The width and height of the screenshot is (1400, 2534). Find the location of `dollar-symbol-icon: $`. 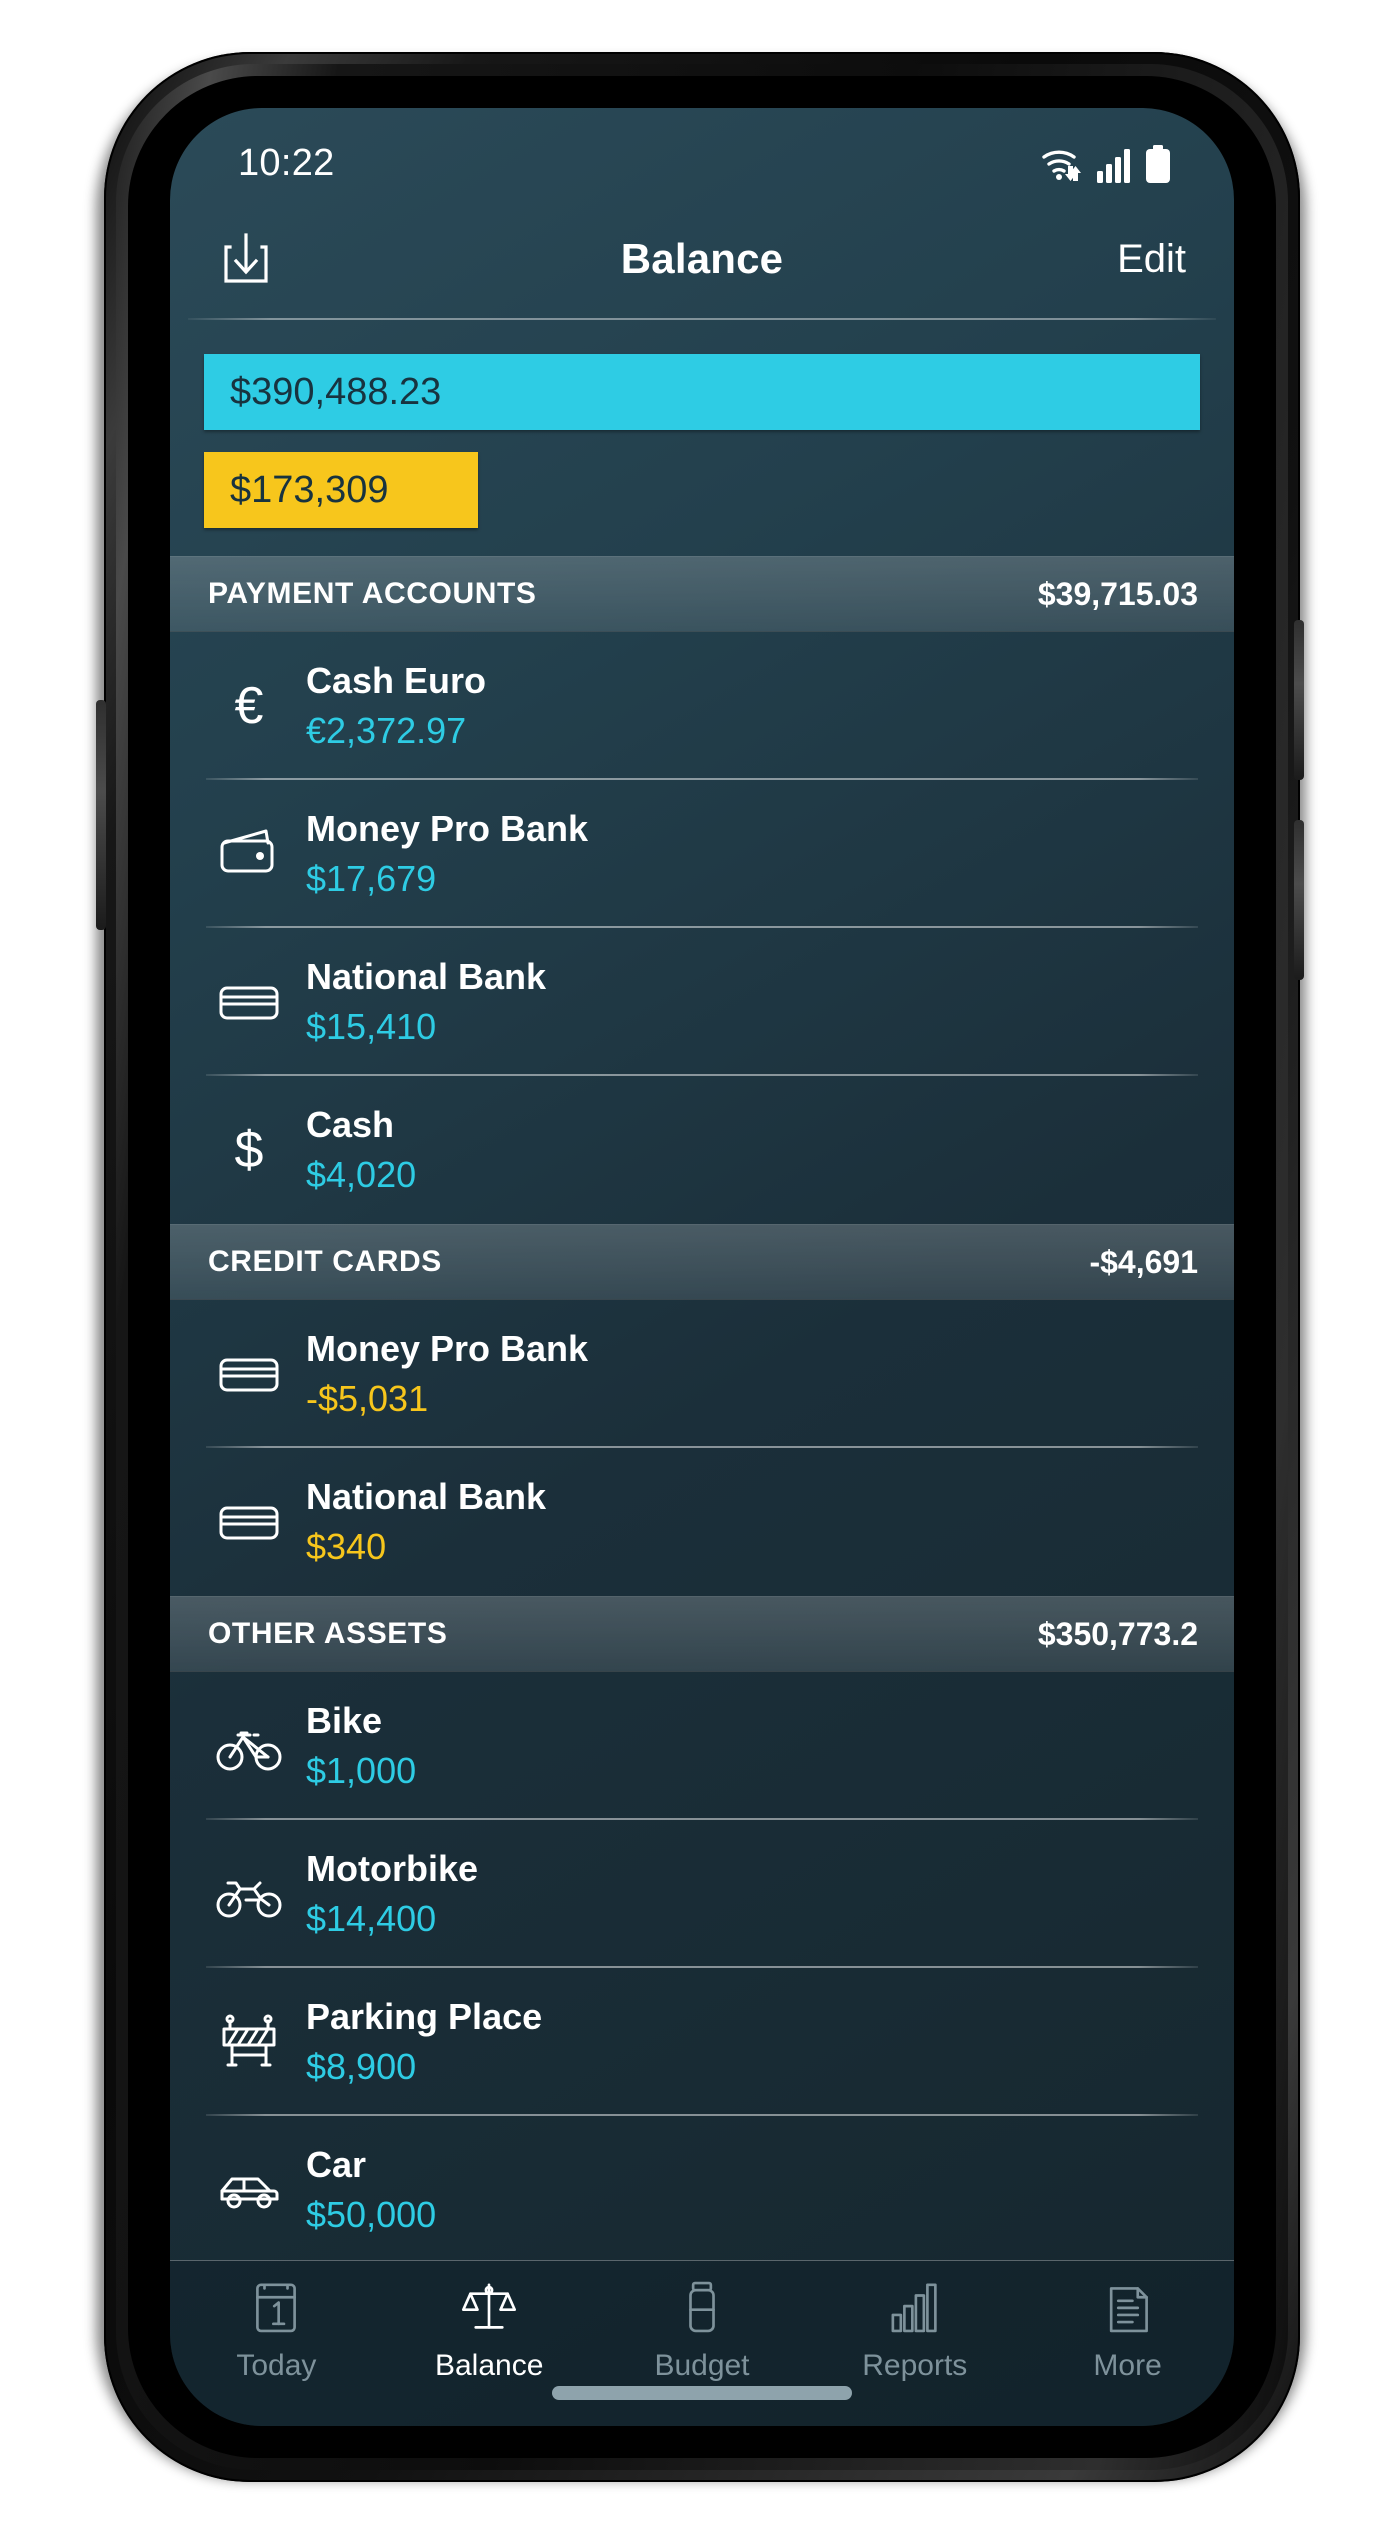

dollar-symbol-icon: $ is located at coordinates (249, 1150).